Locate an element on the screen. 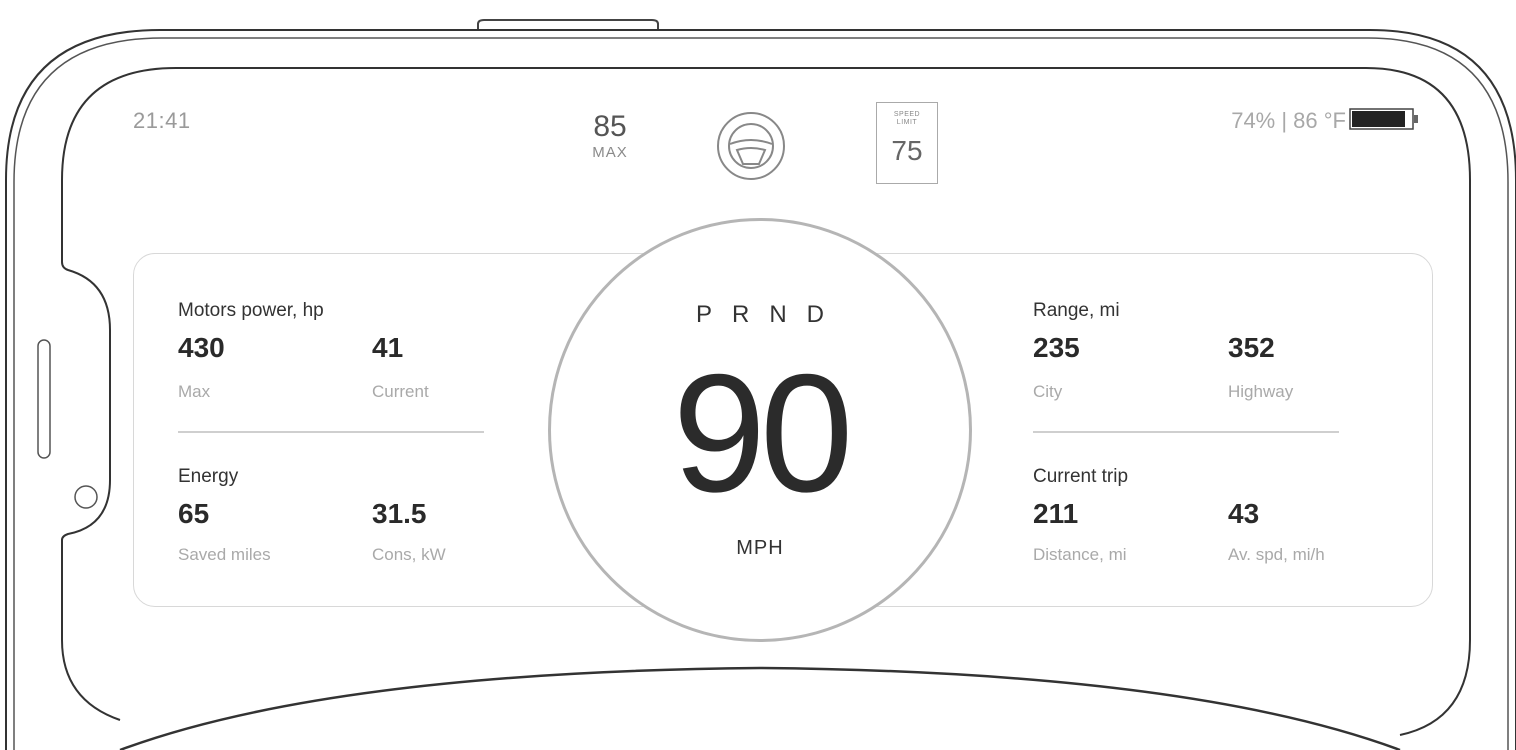 This screenshot has height=750, width=1516. battery-icon is located at coordinates (1383, 119).